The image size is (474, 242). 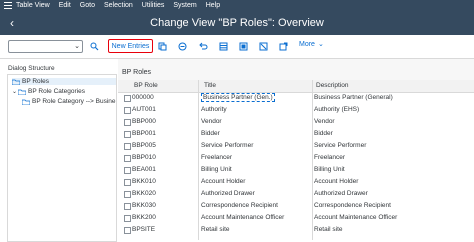 I want to click on description-cell: Account Maintenance Officer, so click(x=356, y=217).